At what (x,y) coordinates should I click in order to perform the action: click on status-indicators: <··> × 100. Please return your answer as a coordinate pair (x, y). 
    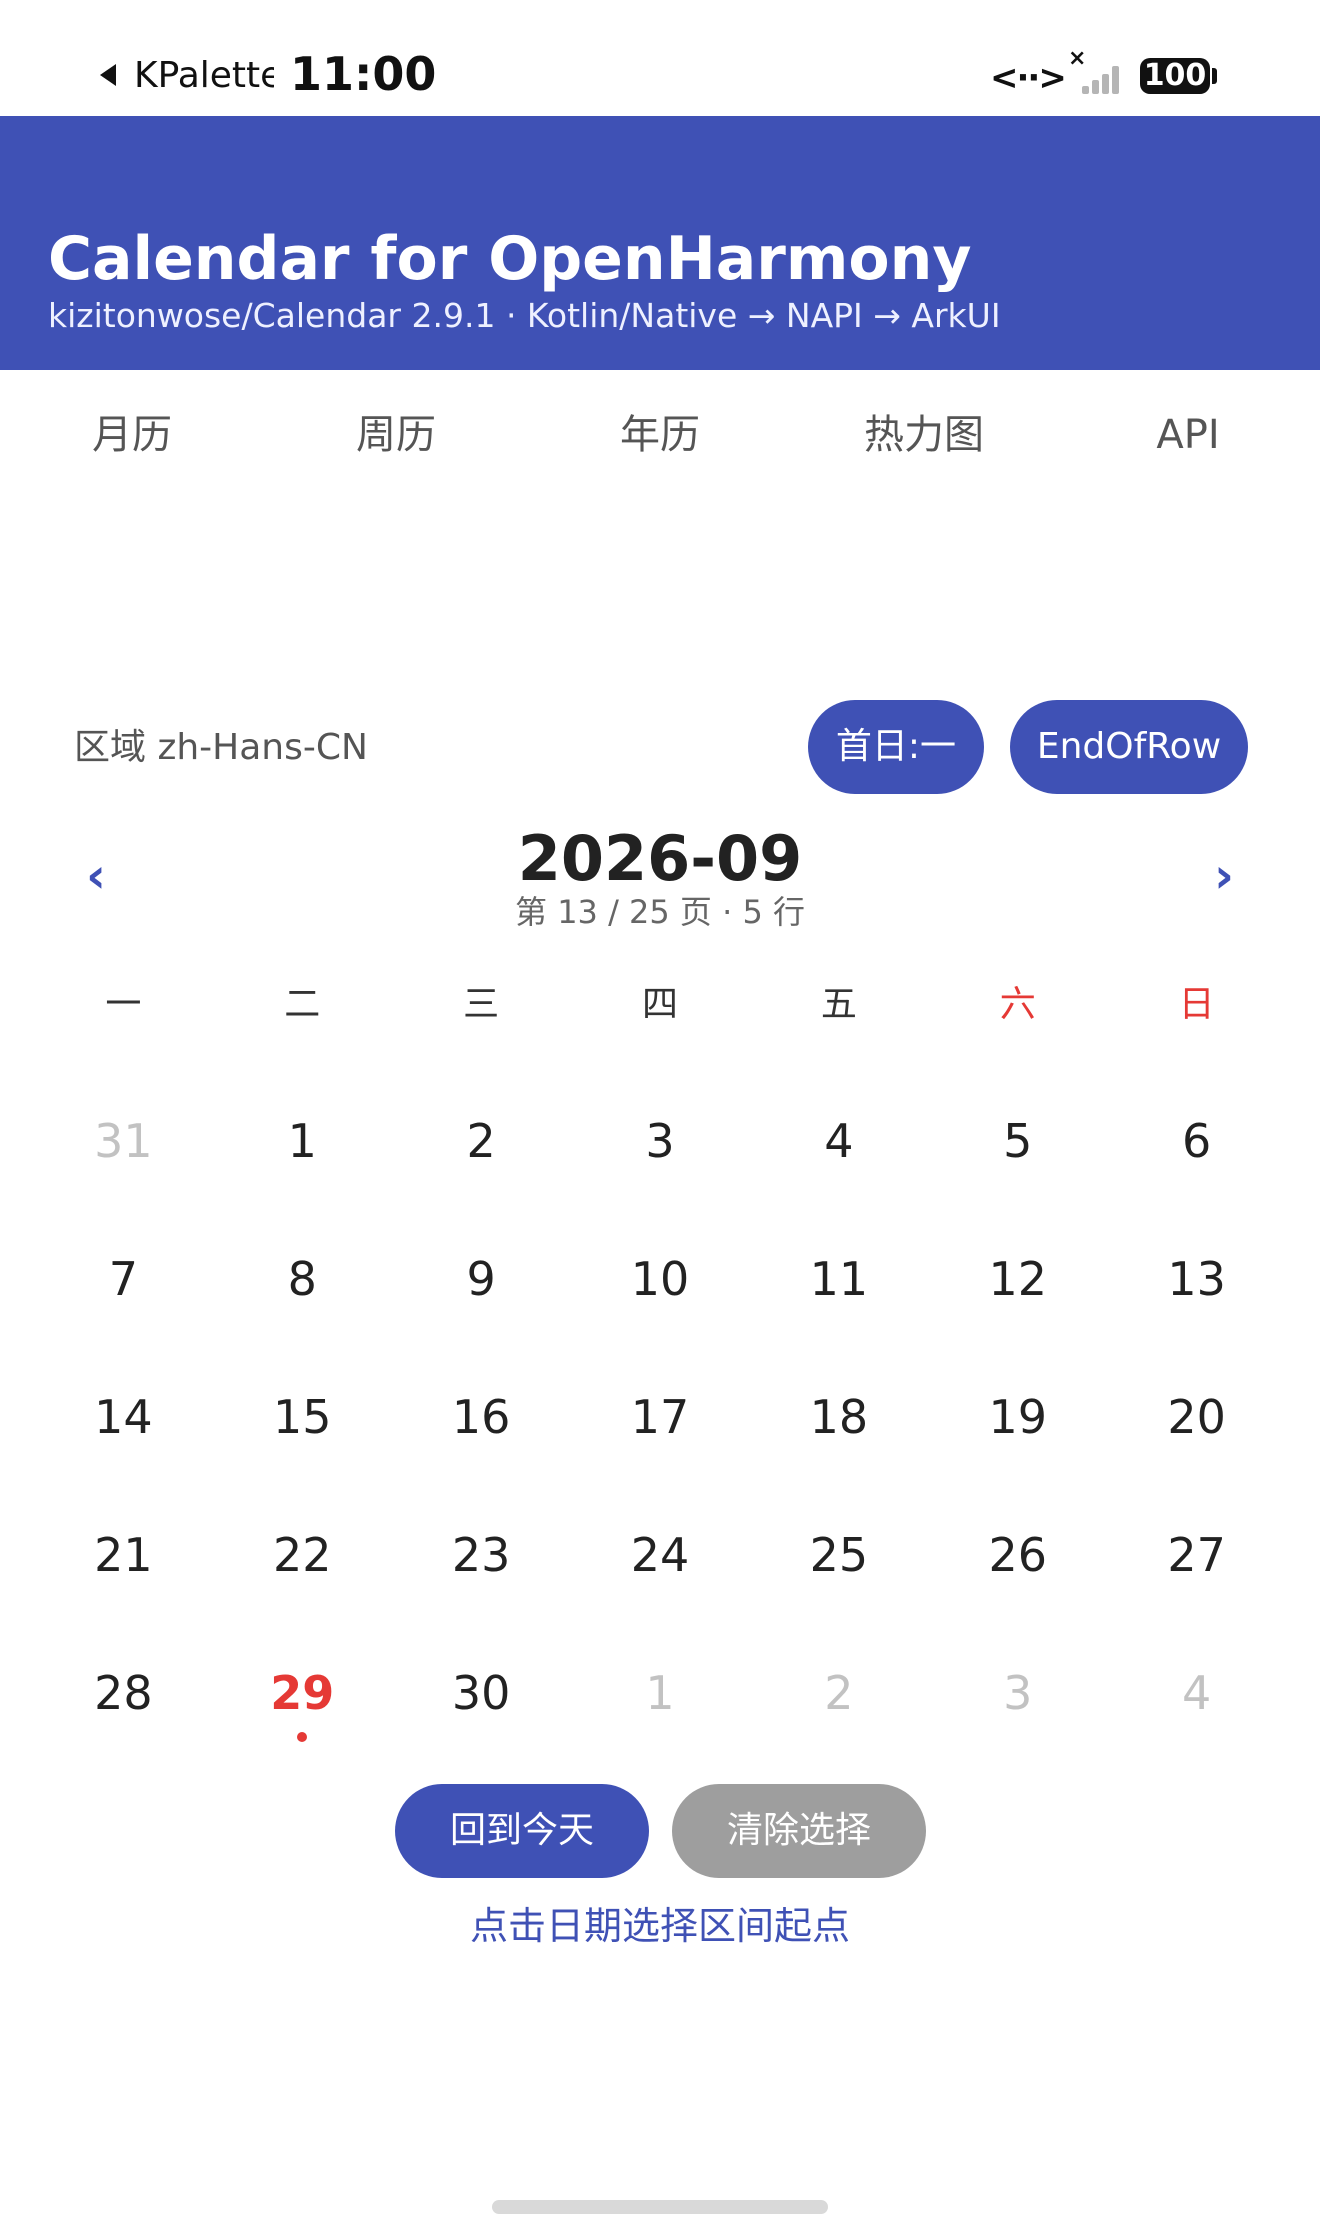
    Looking at the image, I should click on (1110, 74).